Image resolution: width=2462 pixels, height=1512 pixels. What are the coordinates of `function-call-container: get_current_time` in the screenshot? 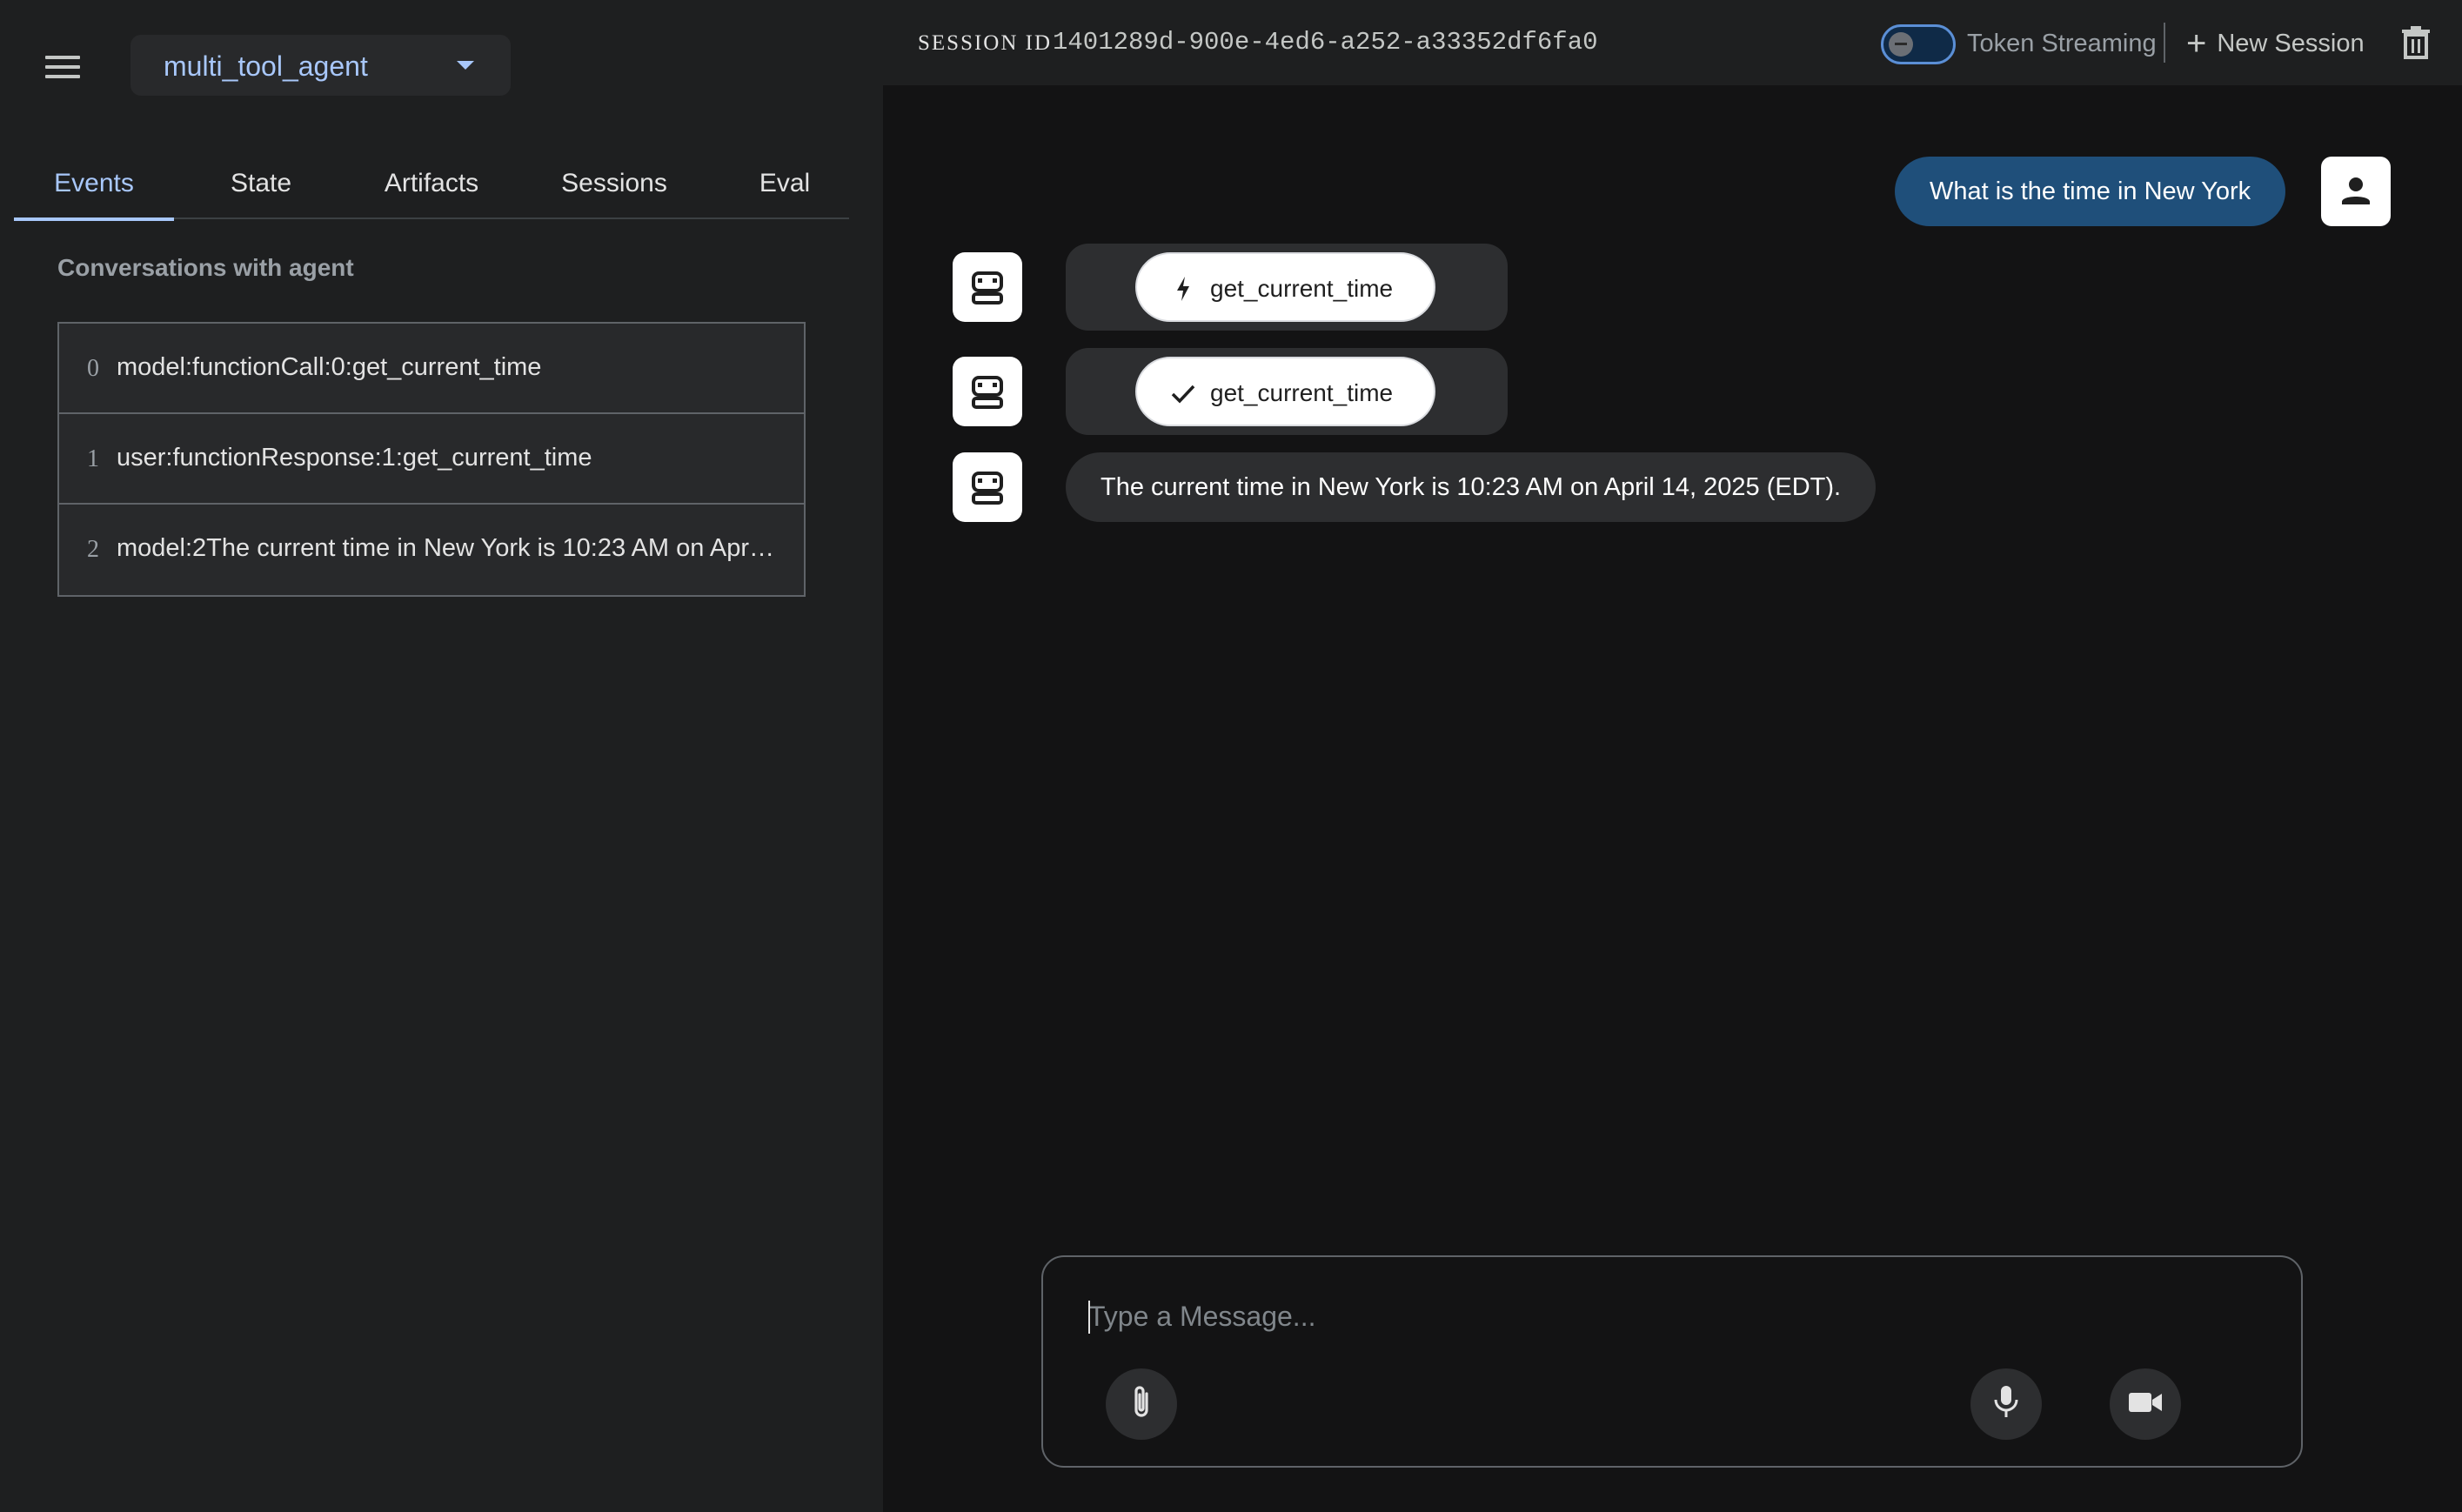 It's located at (1287, 287).